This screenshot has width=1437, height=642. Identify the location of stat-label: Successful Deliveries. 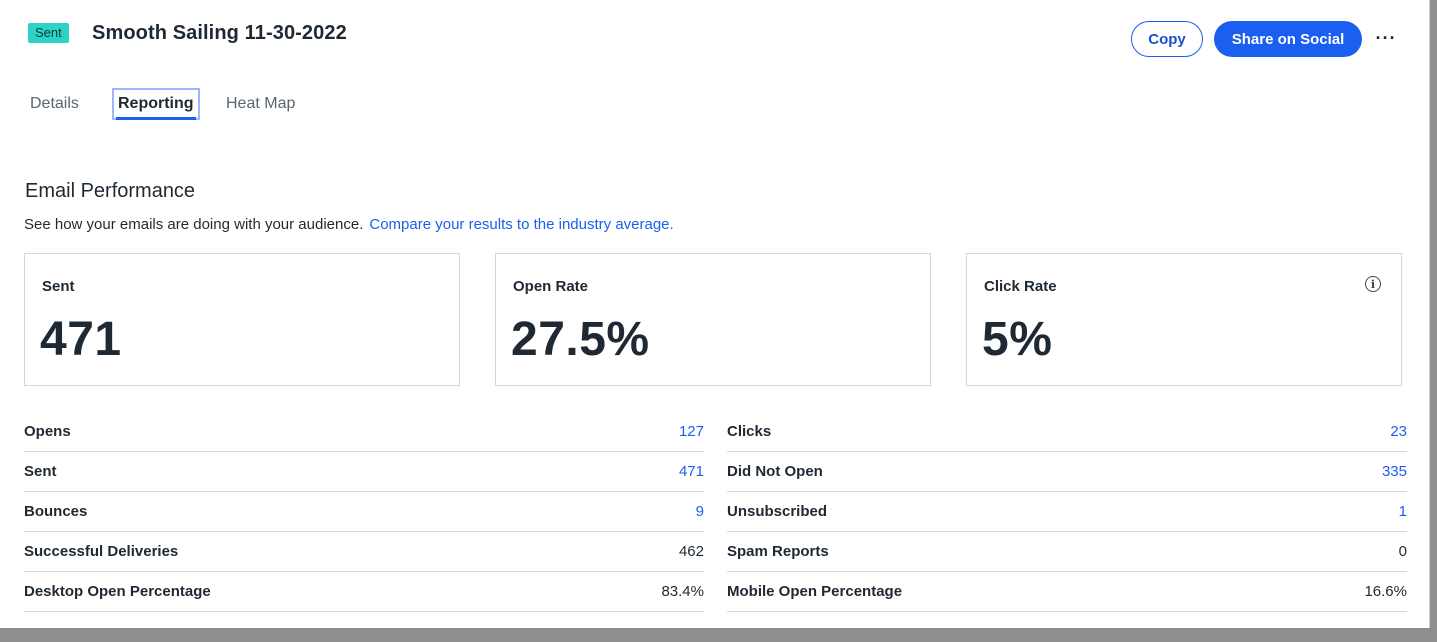
(101, 551).